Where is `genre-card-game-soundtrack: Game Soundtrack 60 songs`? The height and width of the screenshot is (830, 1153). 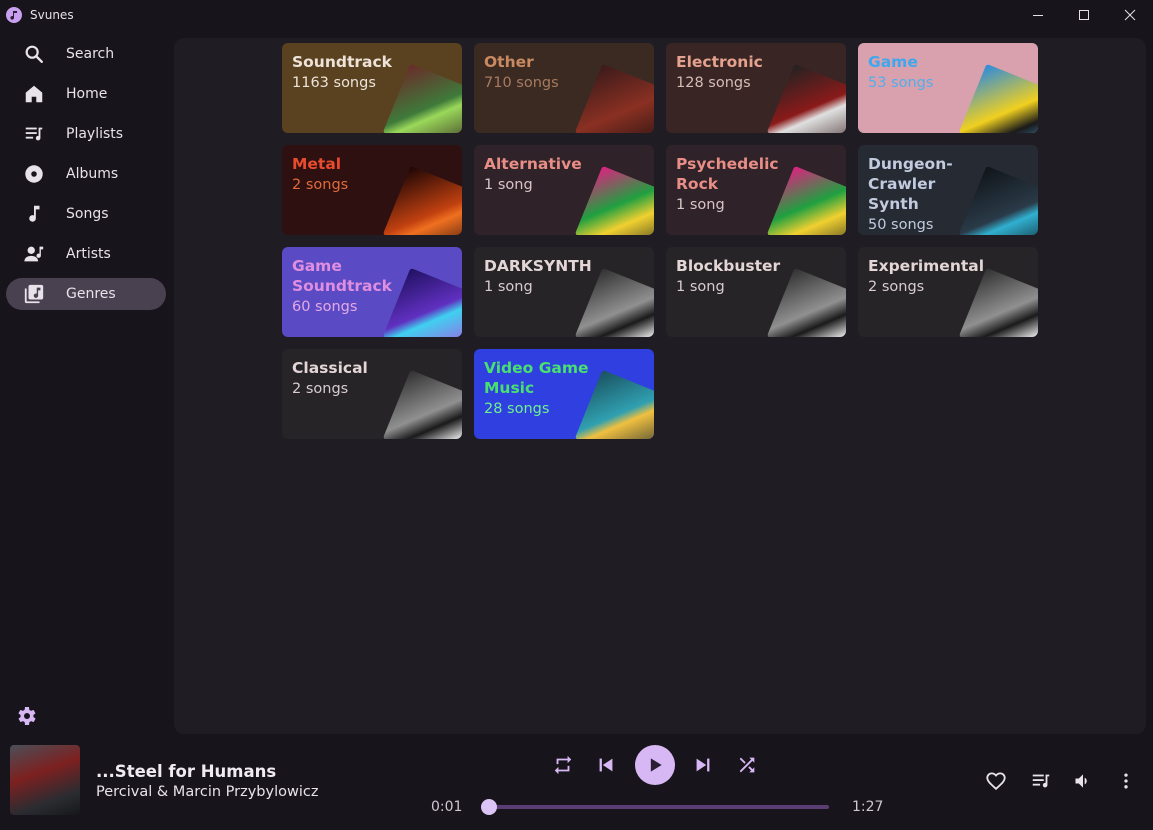
genre-card-game-soundtrack: Game Soundtrack 60 songs is located at coordinates (372, 292).